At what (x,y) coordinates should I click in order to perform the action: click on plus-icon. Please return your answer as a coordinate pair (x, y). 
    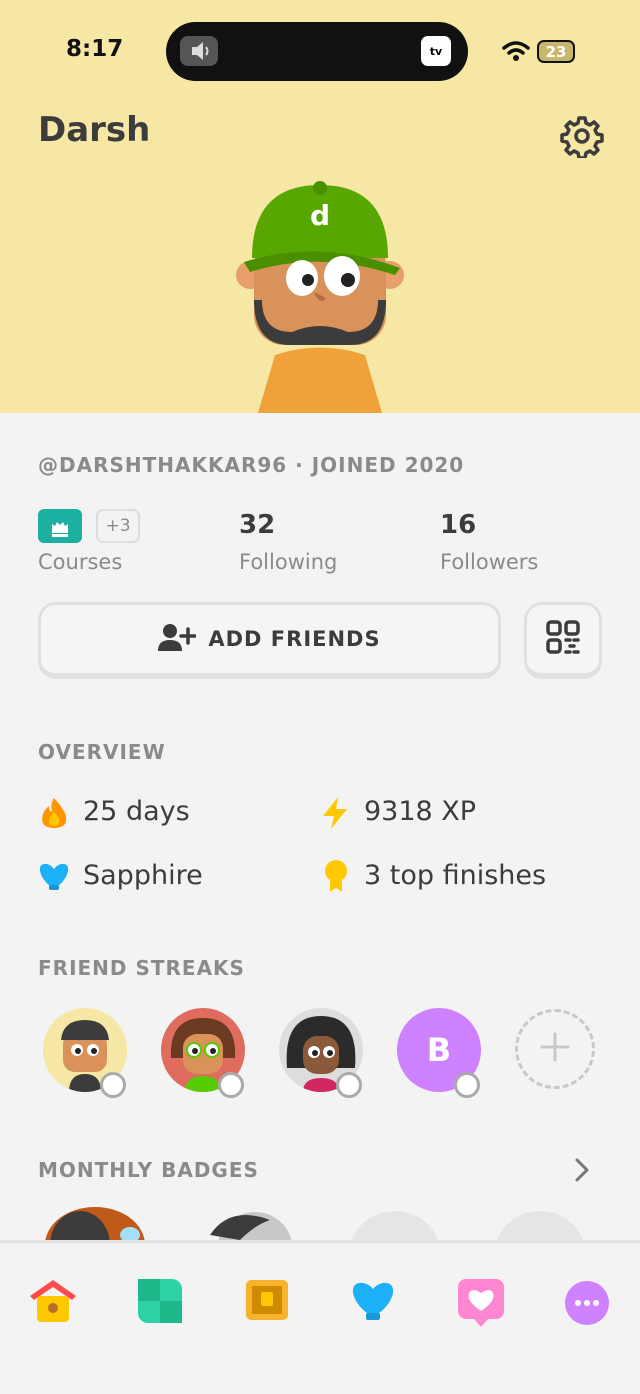
    Looking at the image, I should click on (555, 1049).